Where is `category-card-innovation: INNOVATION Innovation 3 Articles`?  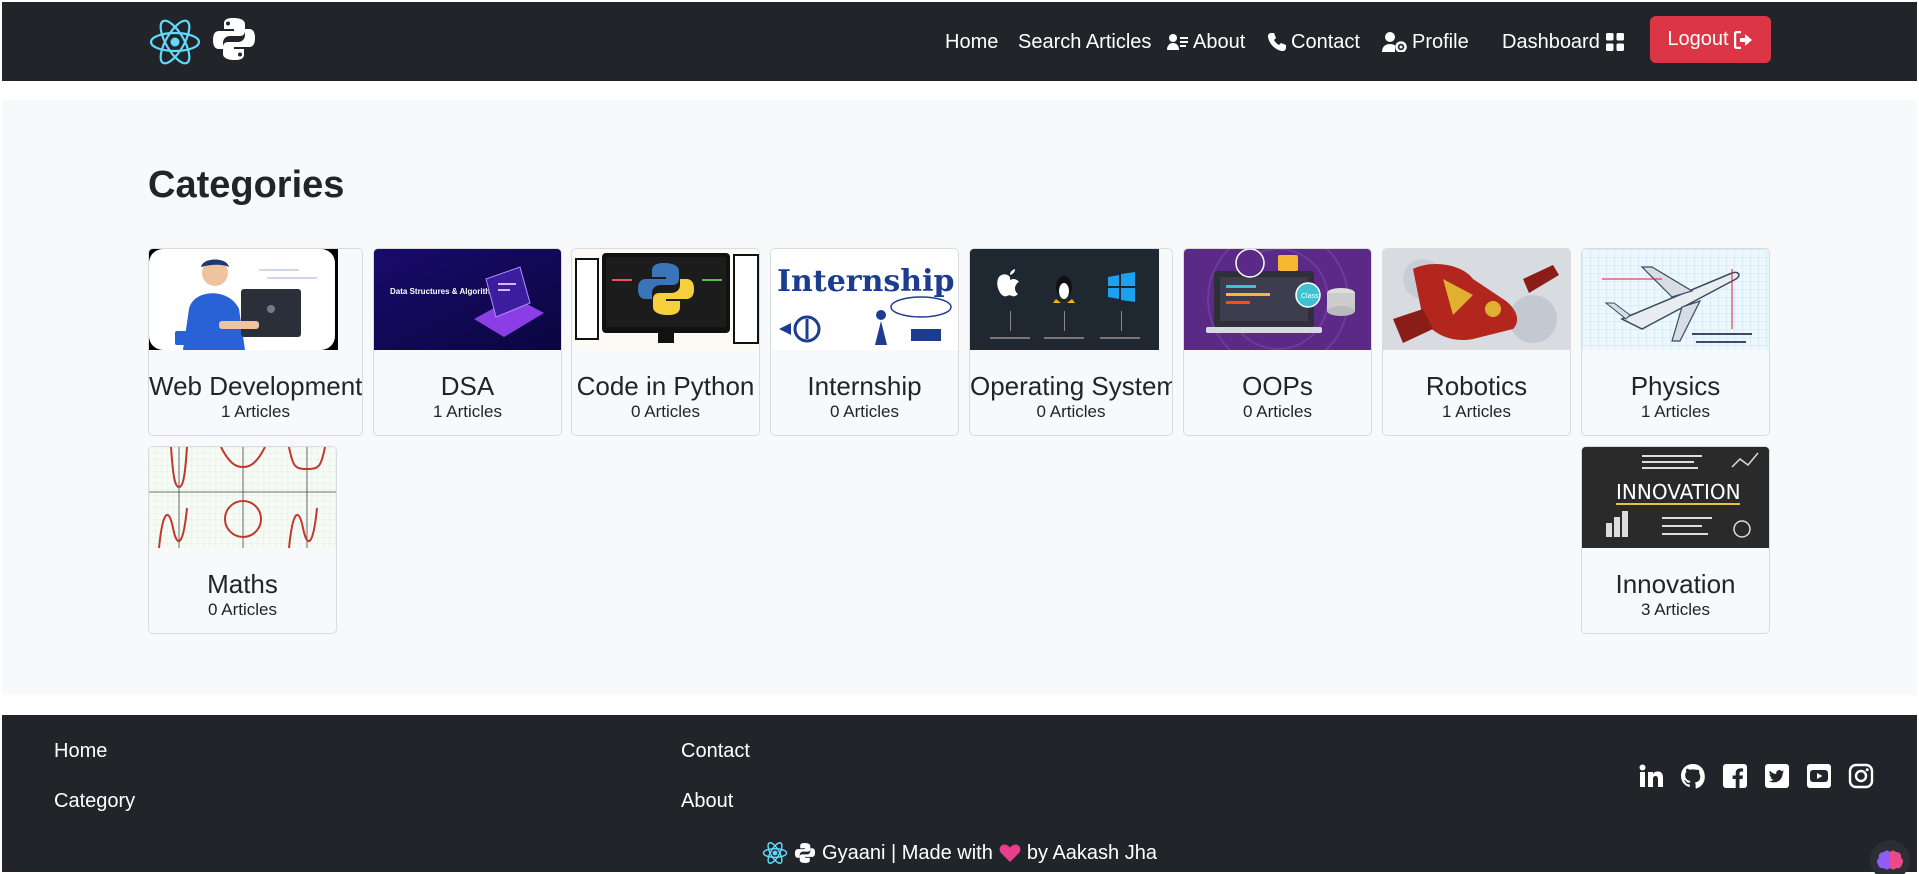
category-card-innovation: INNOVATION Innovation 3 Articles is located at coordinates (1675, 540).